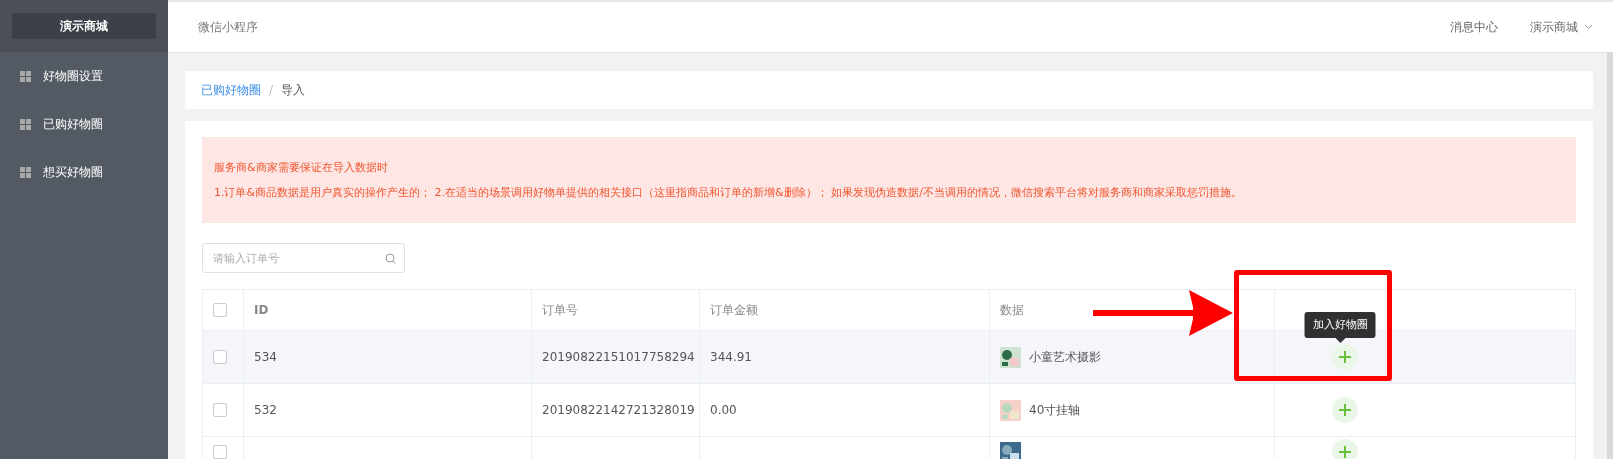 The width and height of the screenshot is (1613, 459). I want to click on brand-title: 演示商城, so click(84, 26).